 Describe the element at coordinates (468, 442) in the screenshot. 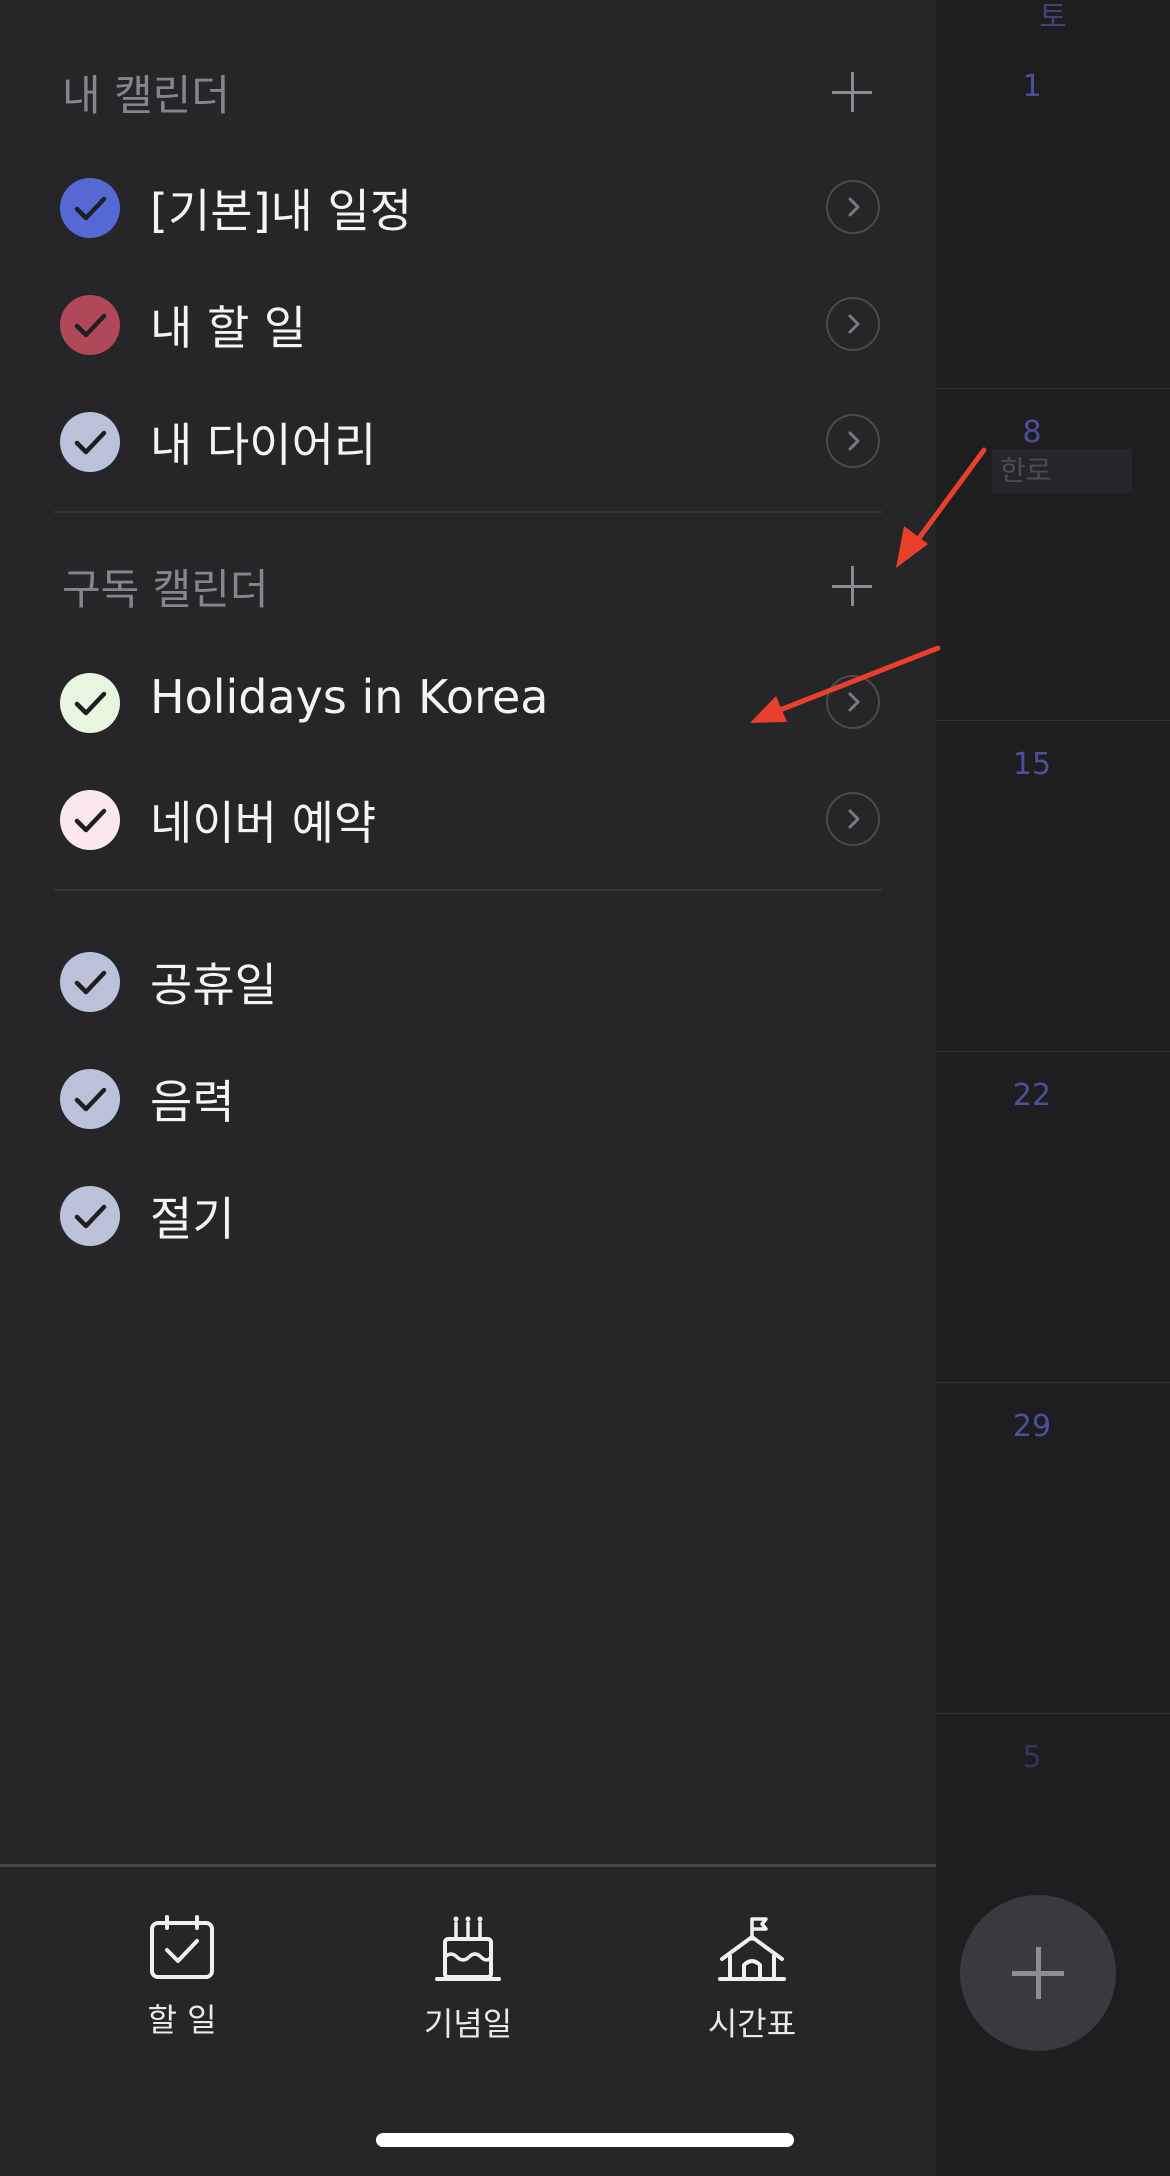

I see `calendar-row: 내 다이어리` at that location.